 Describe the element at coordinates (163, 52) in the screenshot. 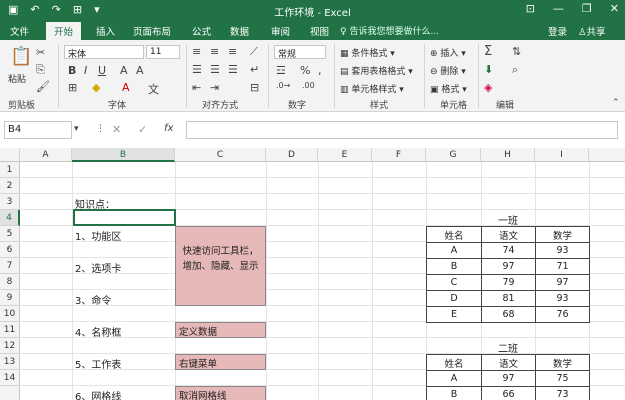

I see `font-size-select: 11` at that location.